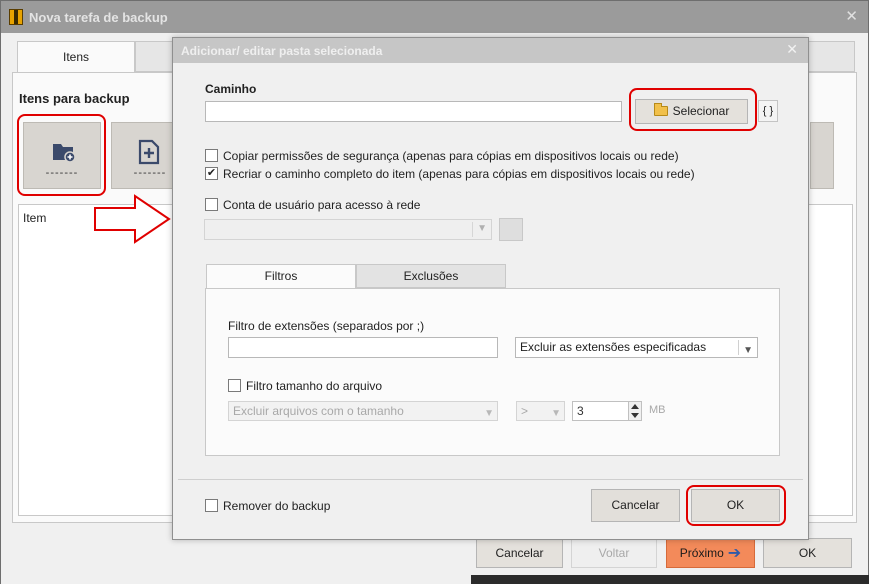  I want to click on ok-main-button: OK, so click(807, 553).